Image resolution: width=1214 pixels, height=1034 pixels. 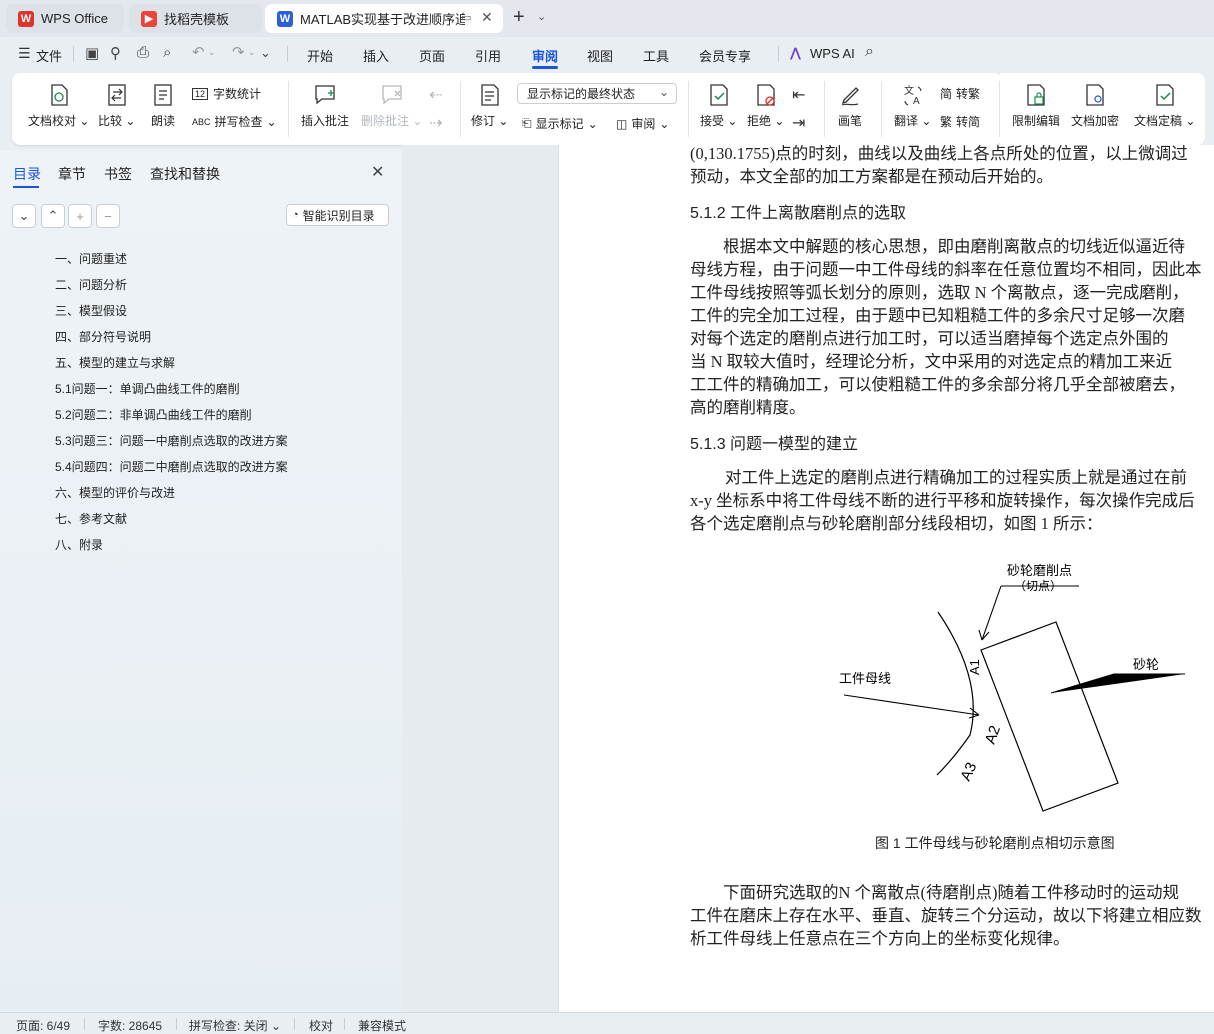 What do you see at coordinates (185, 174) in the screenshot?
I see `nav-tab-find-replace: 查找和替换` at bounding box center [185, 174].